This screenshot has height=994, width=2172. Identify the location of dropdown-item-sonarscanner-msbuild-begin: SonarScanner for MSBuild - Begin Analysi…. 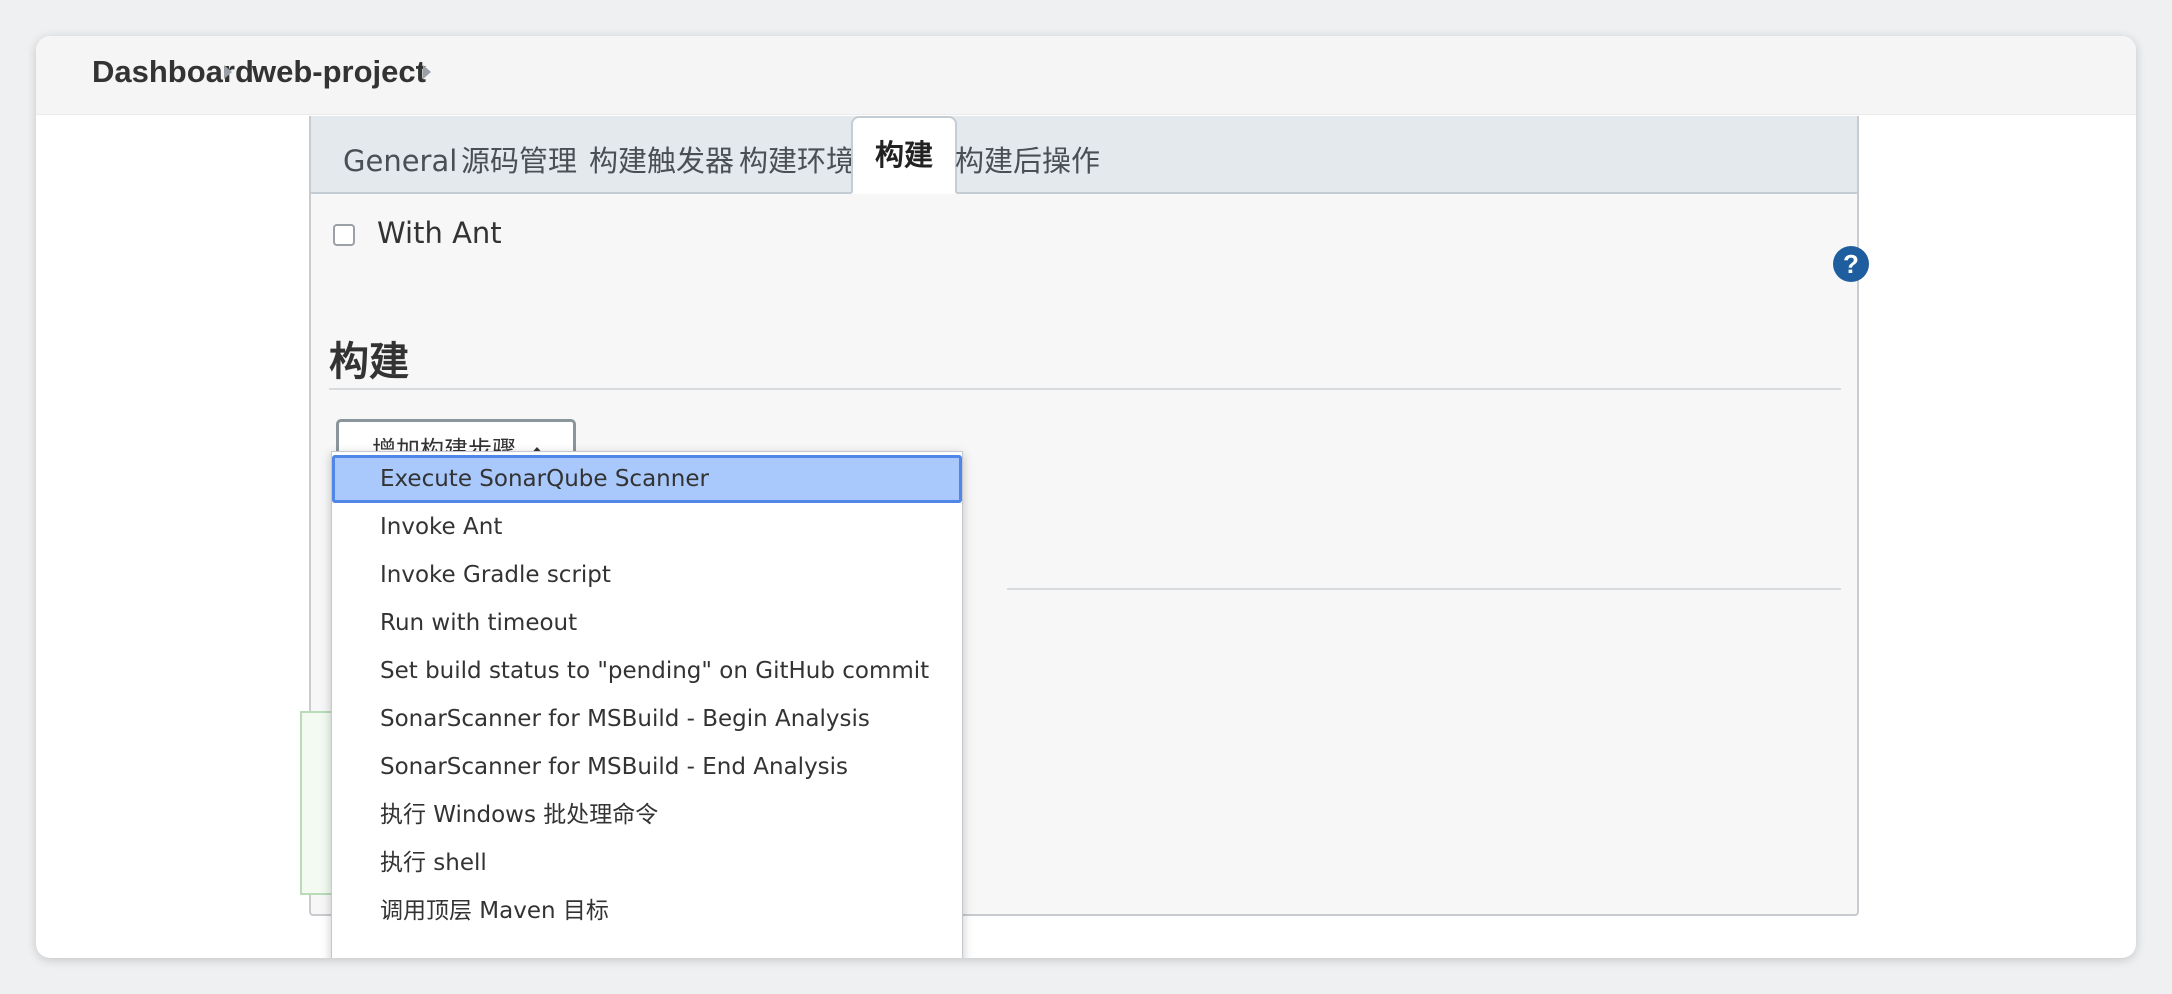
(647, 719).